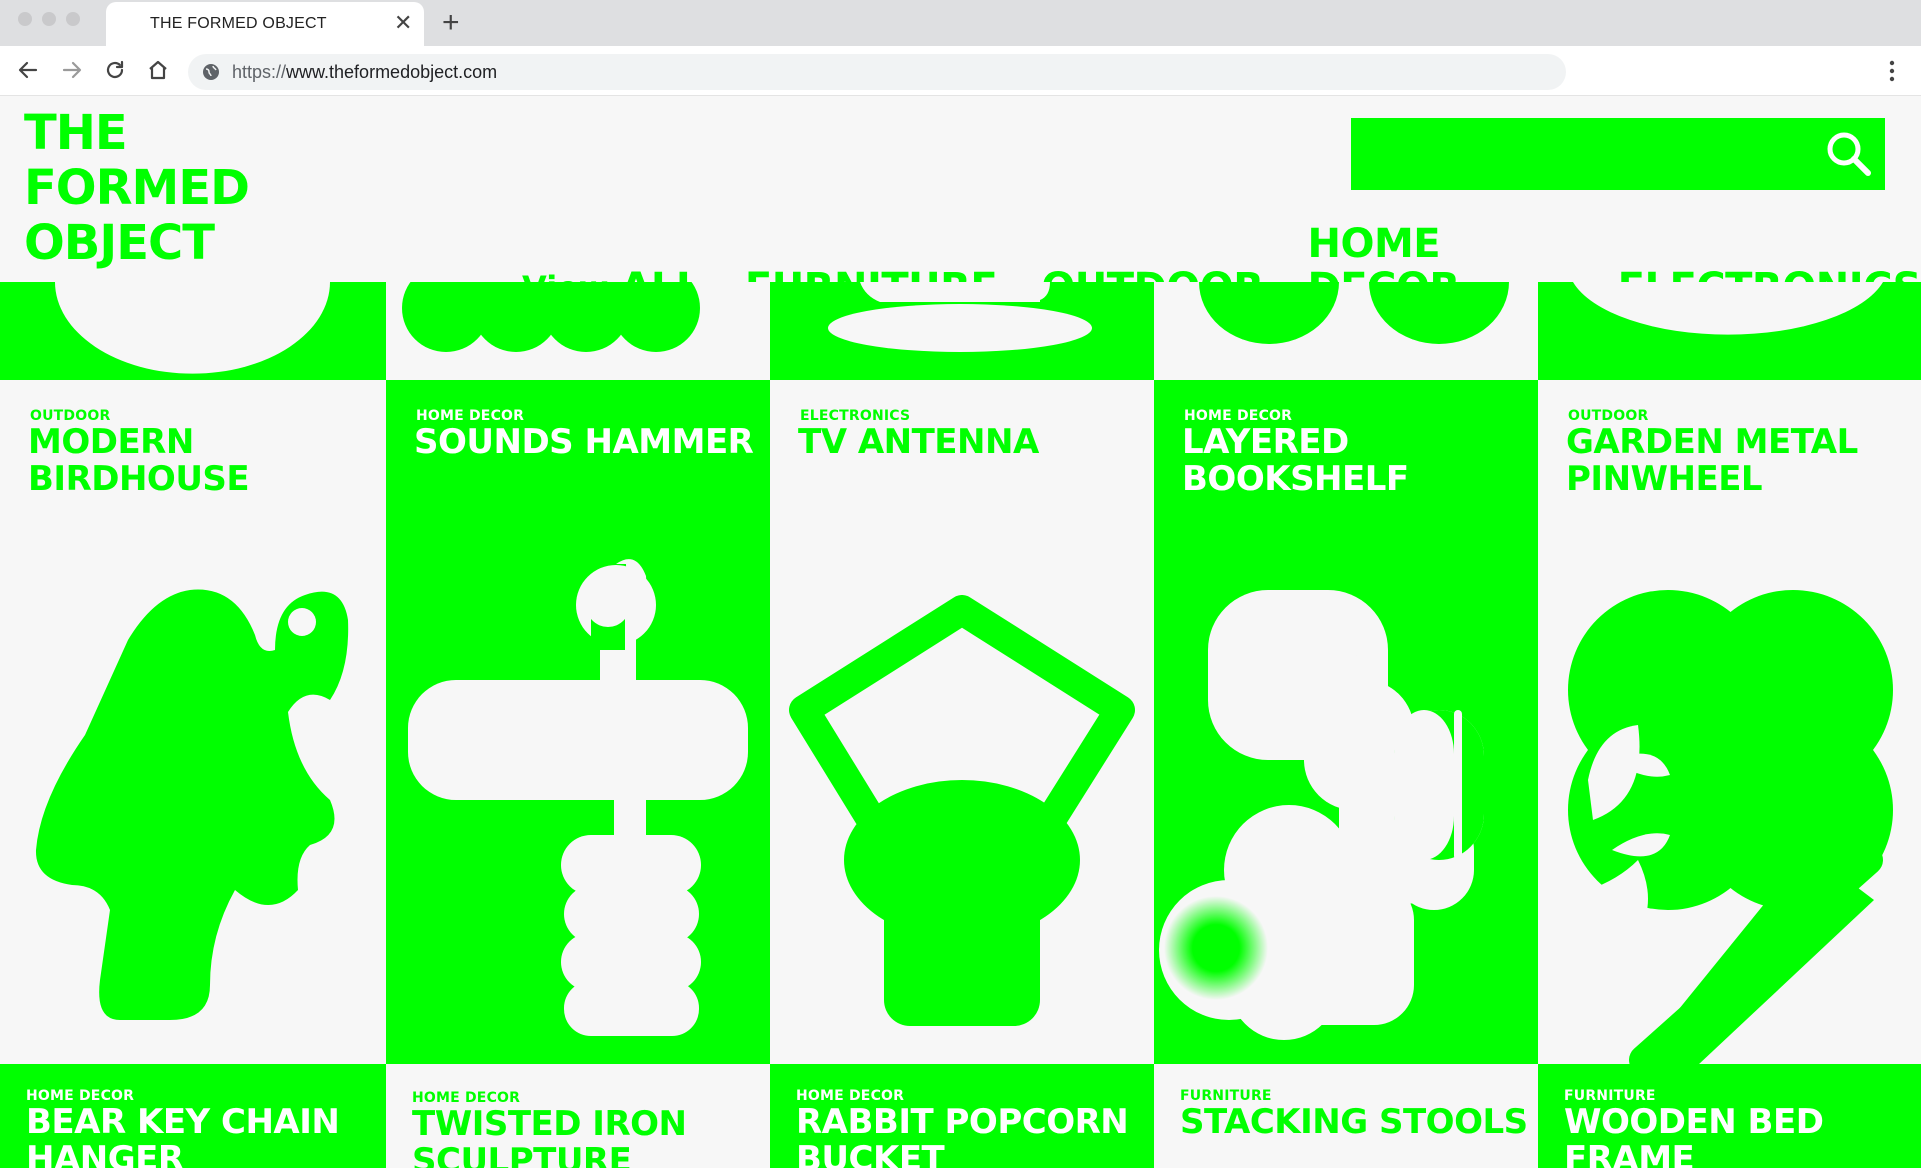  What do you see at coordinates (238, 23) in the screenshot?
I see `tab-title: THE FORMED OBJECT` at bounding box center [238, 23].